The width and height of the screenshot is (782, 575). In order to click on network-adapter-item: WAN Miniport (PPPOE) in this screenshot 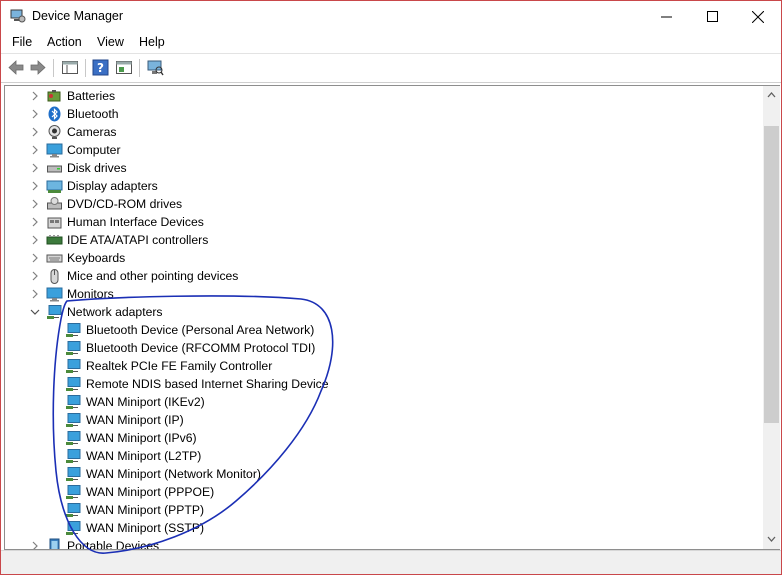, I will do `click(375, 492)`.